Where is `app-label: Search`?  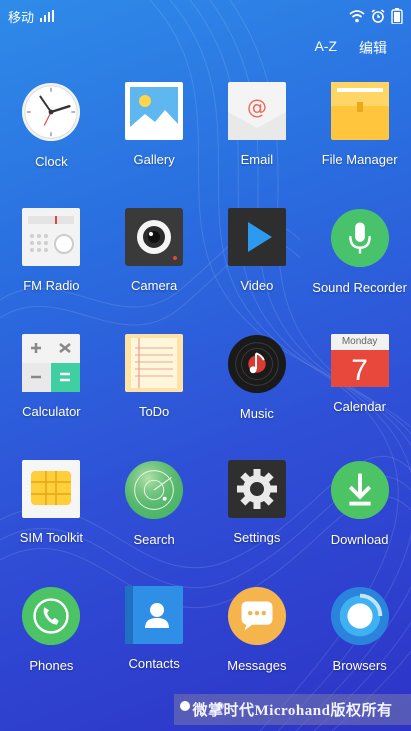
app-label: Search is located at coordinates (154, 539).